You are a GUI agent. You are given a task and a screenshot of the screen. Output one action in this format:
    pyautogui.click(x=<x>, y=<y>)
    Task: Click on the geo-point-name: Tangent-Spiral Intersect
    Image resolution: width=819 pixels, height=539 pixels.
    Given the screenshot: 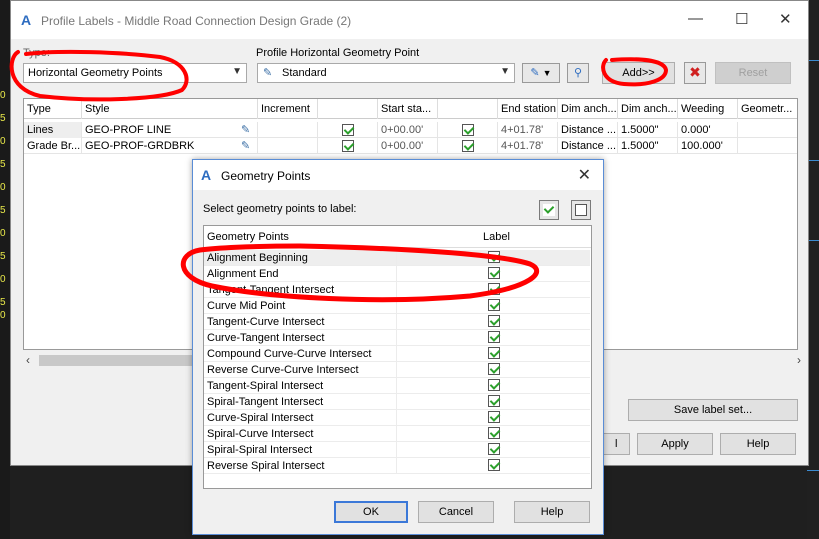 What is the action you would take?
    pyautogui.click(x=265, y=386)
    